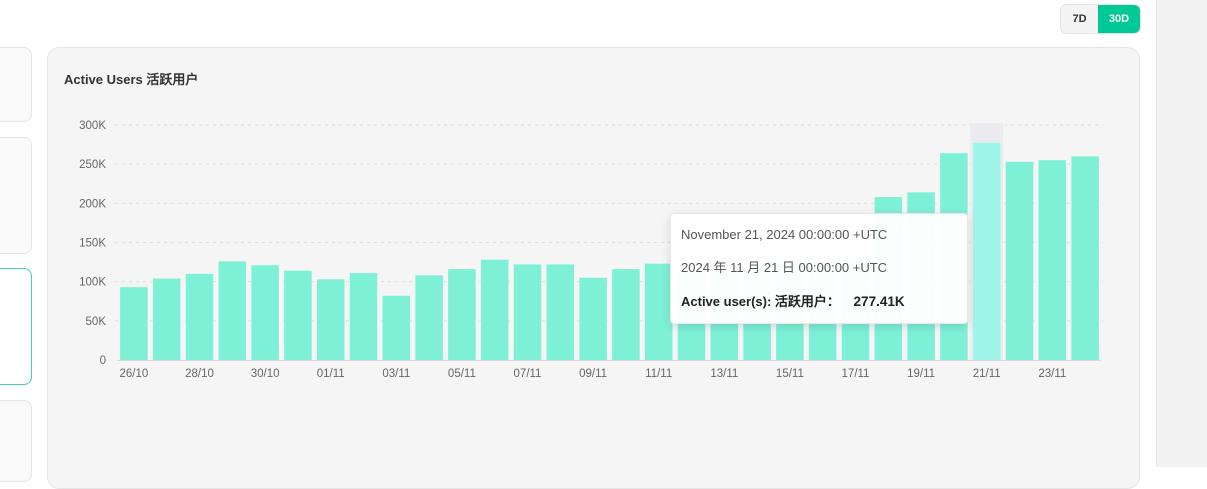 The height and width of the screenshot is (489, 1207). Describe the element at coordinates (96, 322) in the screenshot. I see `y-tick-label: 50K` at that location.